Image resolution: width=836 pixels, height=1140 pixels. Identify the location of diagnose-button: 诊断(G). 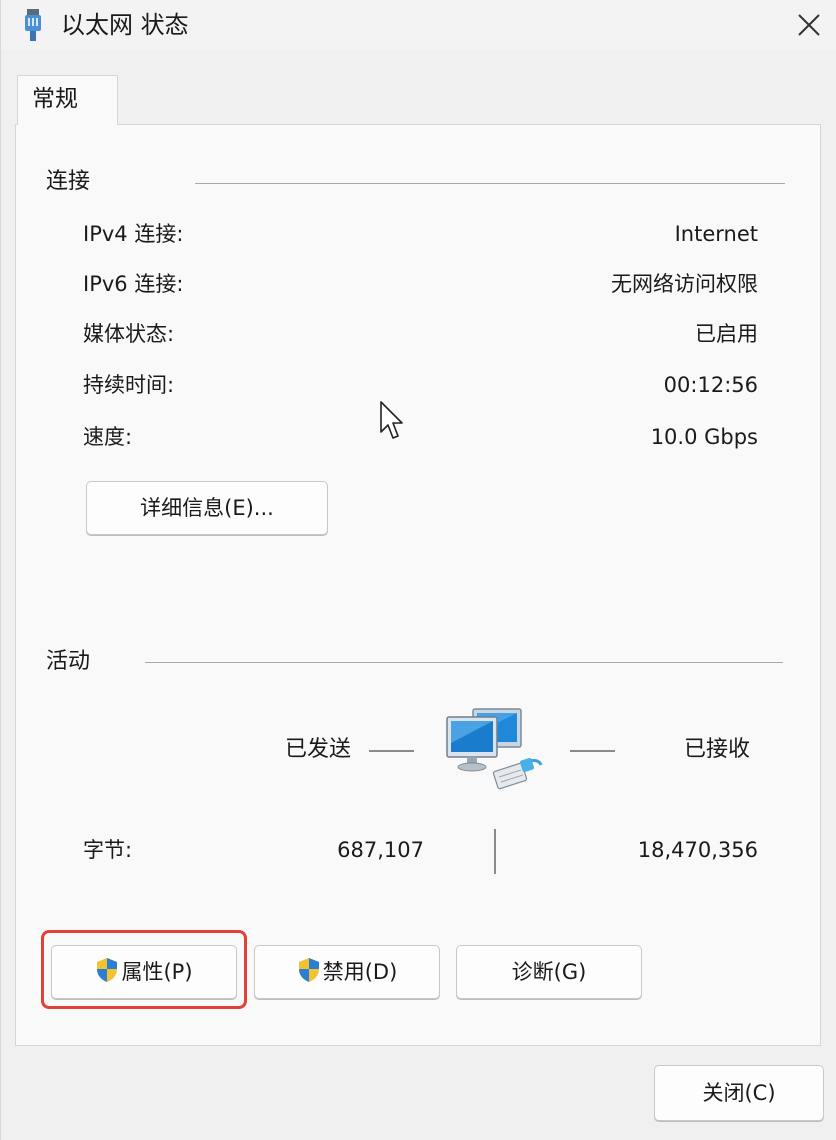
(549, 972).